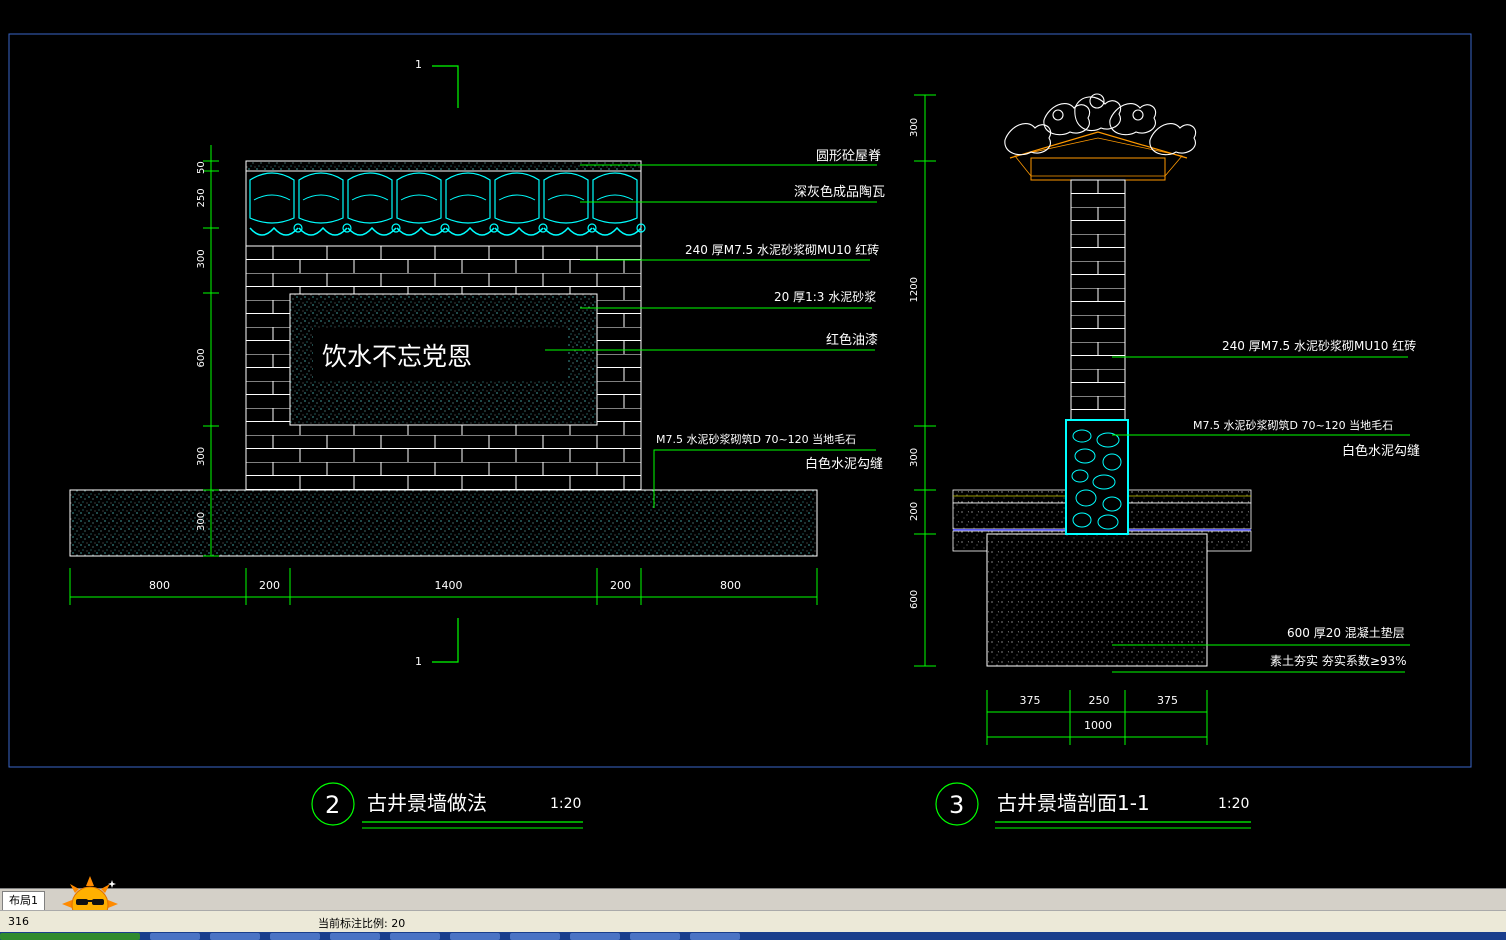 The image size is (1506, 940). Describe the element at coordinates (437, 643) in the screenshot. I see `section-mark-bottom: 1` at that location.